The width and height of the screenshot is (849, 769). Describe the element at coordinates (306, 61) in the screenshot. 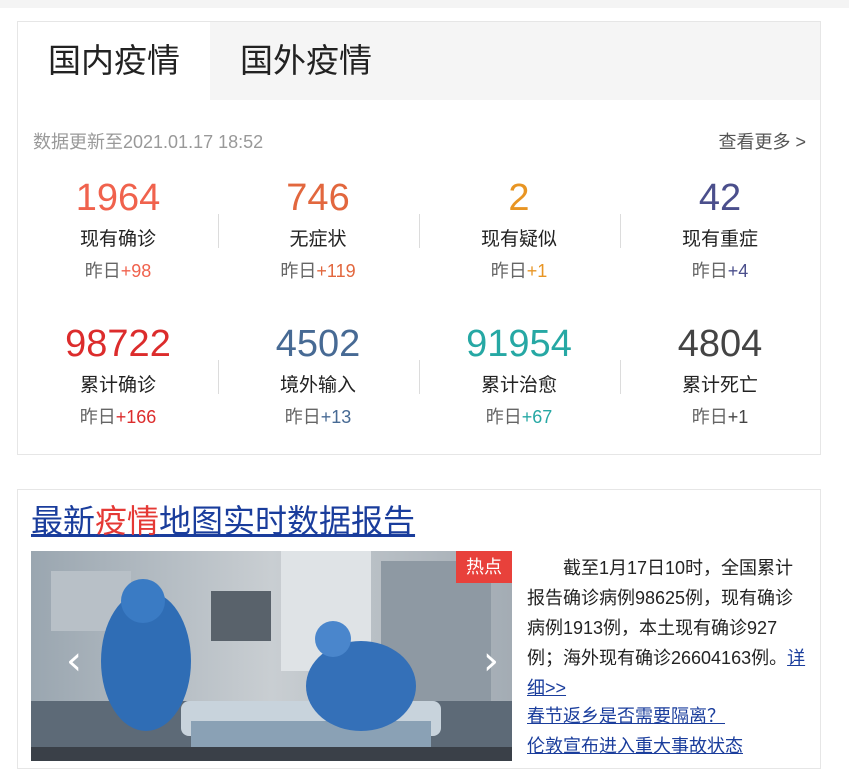

I see `tab-international: 国外疫情` at that location.